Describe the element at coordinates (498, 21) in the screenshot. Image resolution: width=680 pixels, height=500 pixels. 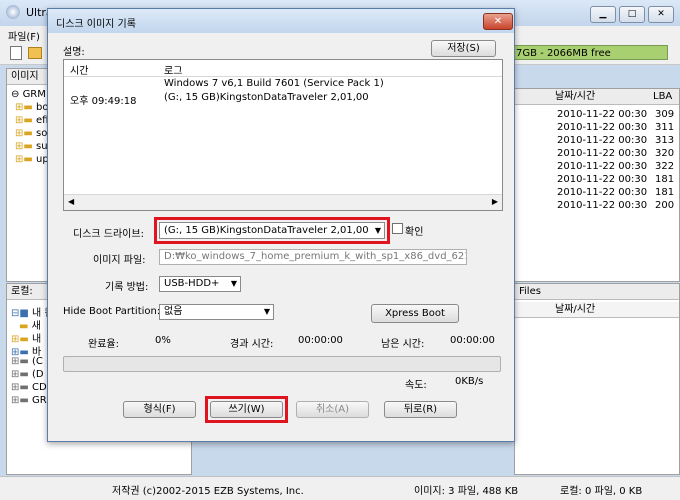
I see `dialog-close-button: ✕` at that location.